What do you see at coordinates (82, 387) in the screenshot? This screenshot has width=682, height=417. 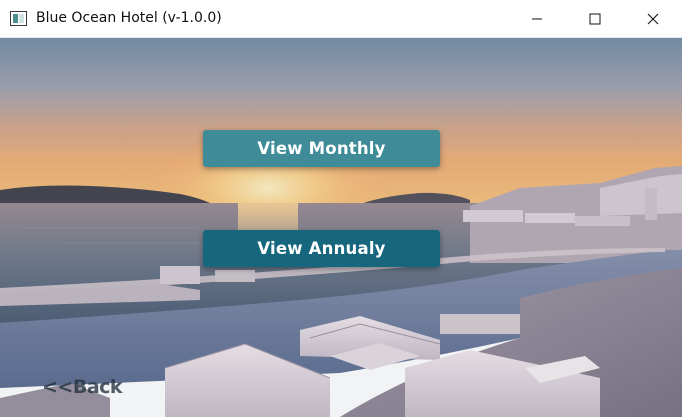 I see `back-button: <<Back` at bounding box center [82, 387].